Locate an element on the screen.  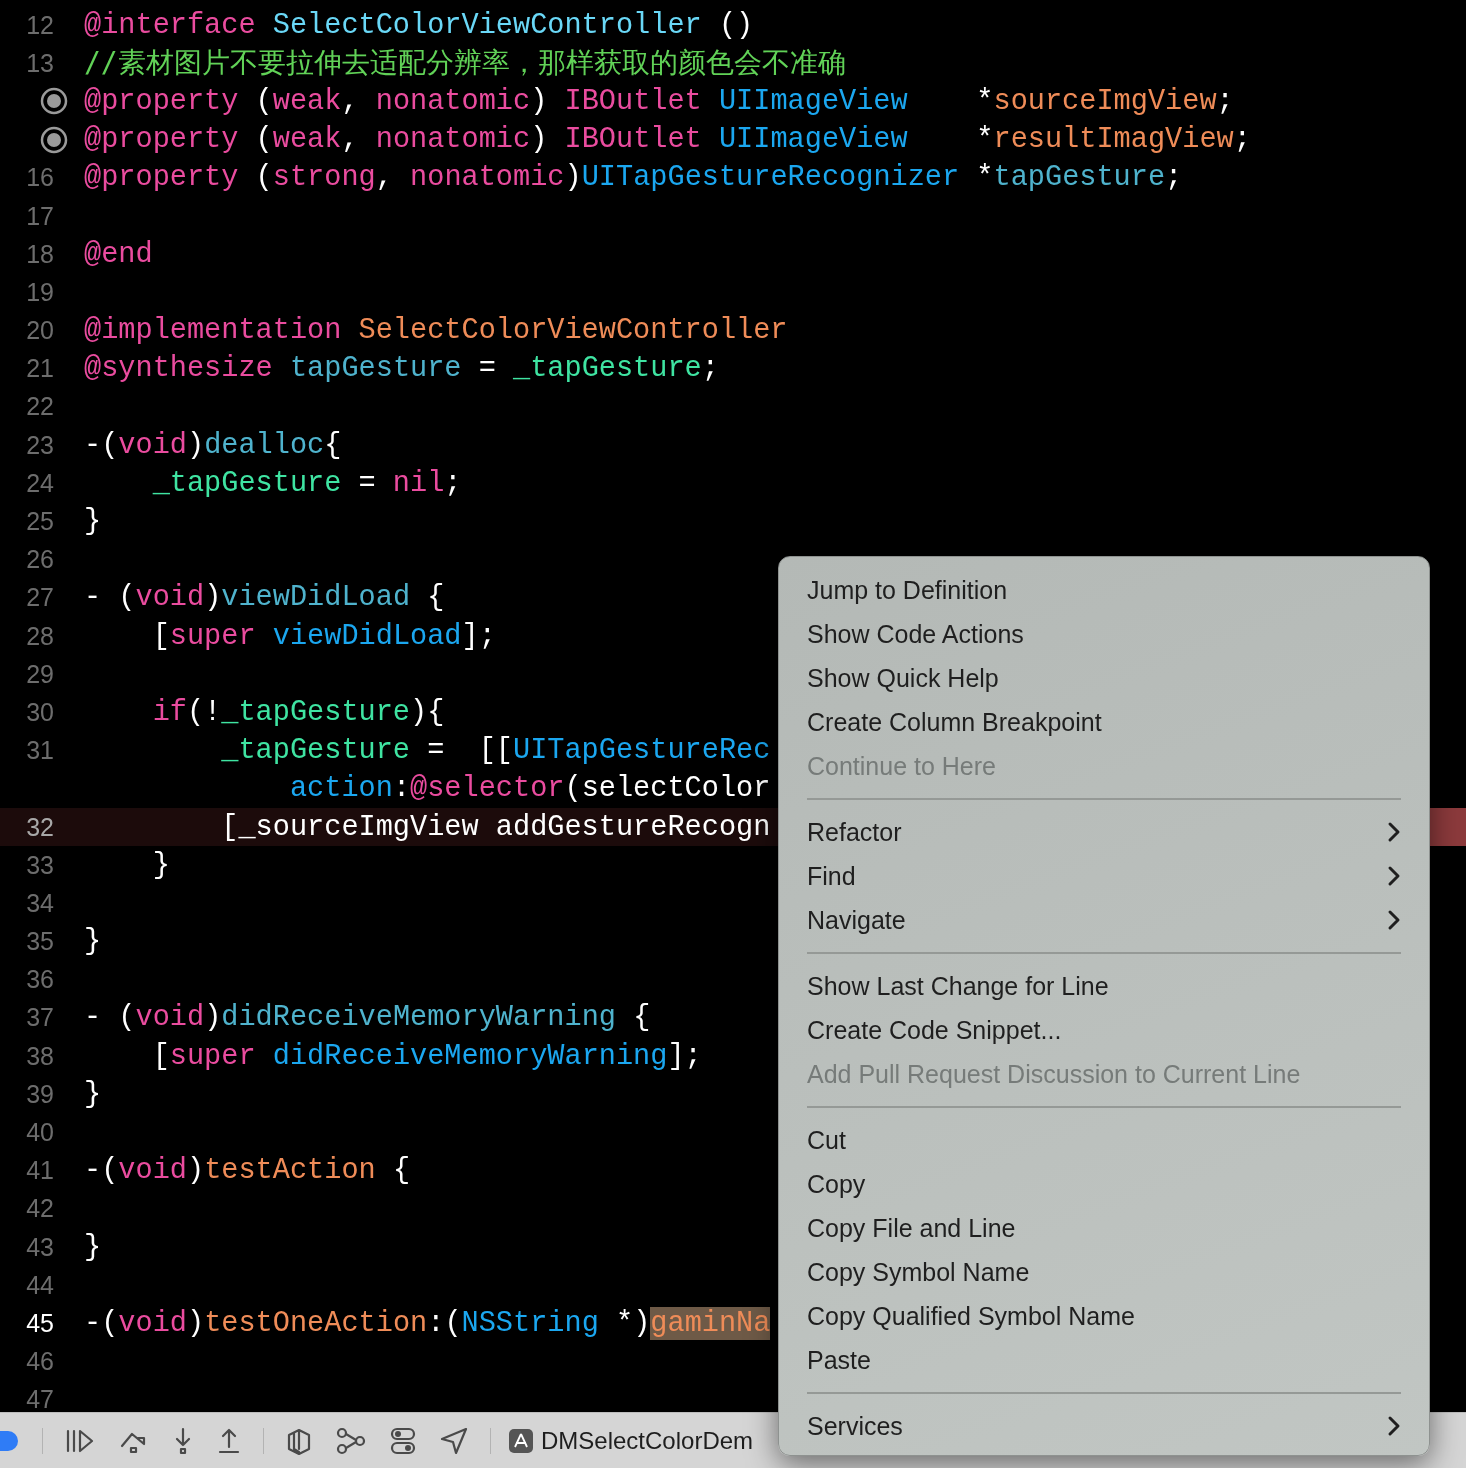
line-number: 16 is located at coordinates (40, 178).